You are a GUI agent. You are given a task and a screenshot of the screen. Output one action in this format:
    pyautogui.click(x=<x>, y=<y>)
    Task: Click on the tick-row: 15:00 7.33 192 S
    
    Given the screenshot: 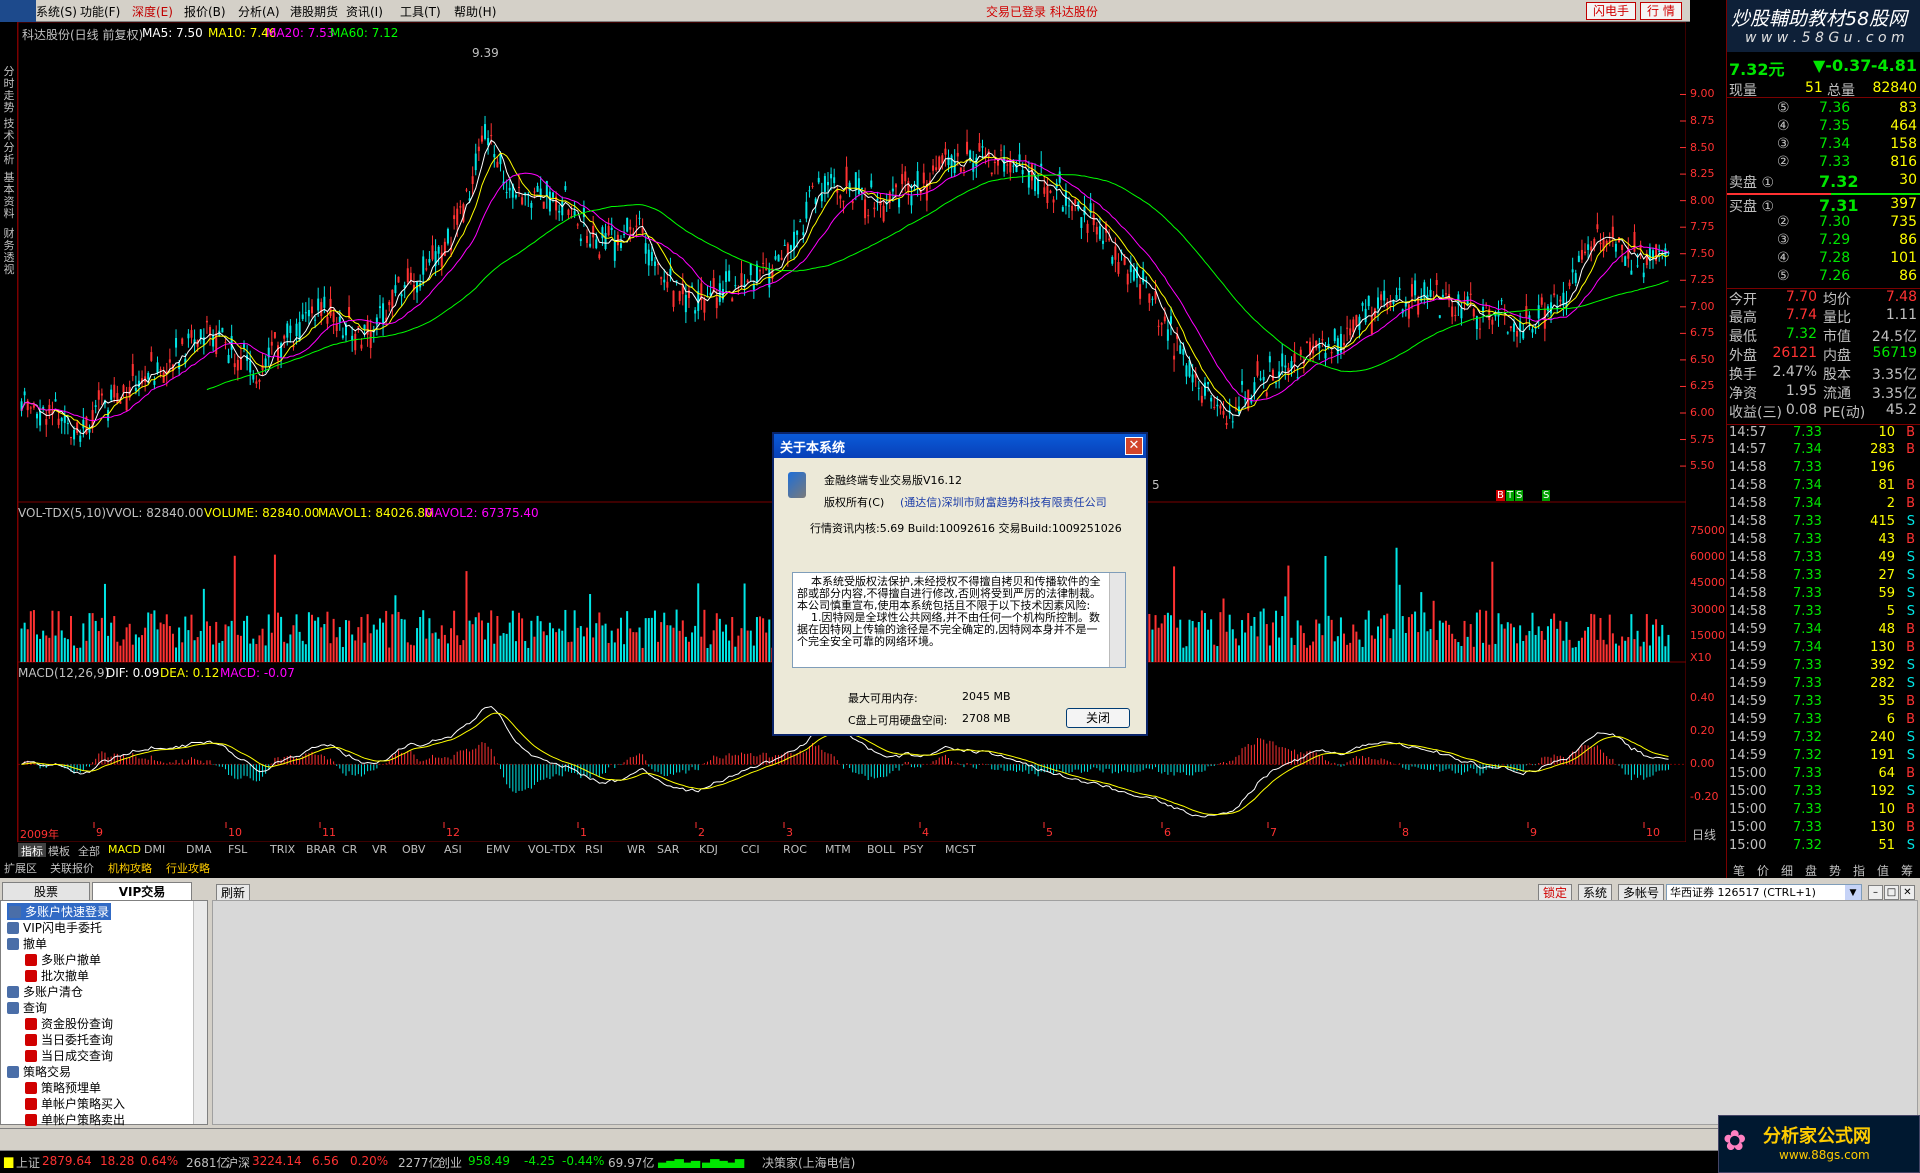 What is the action you would take?
    pyautogui.click(x=1823, y=793)
    